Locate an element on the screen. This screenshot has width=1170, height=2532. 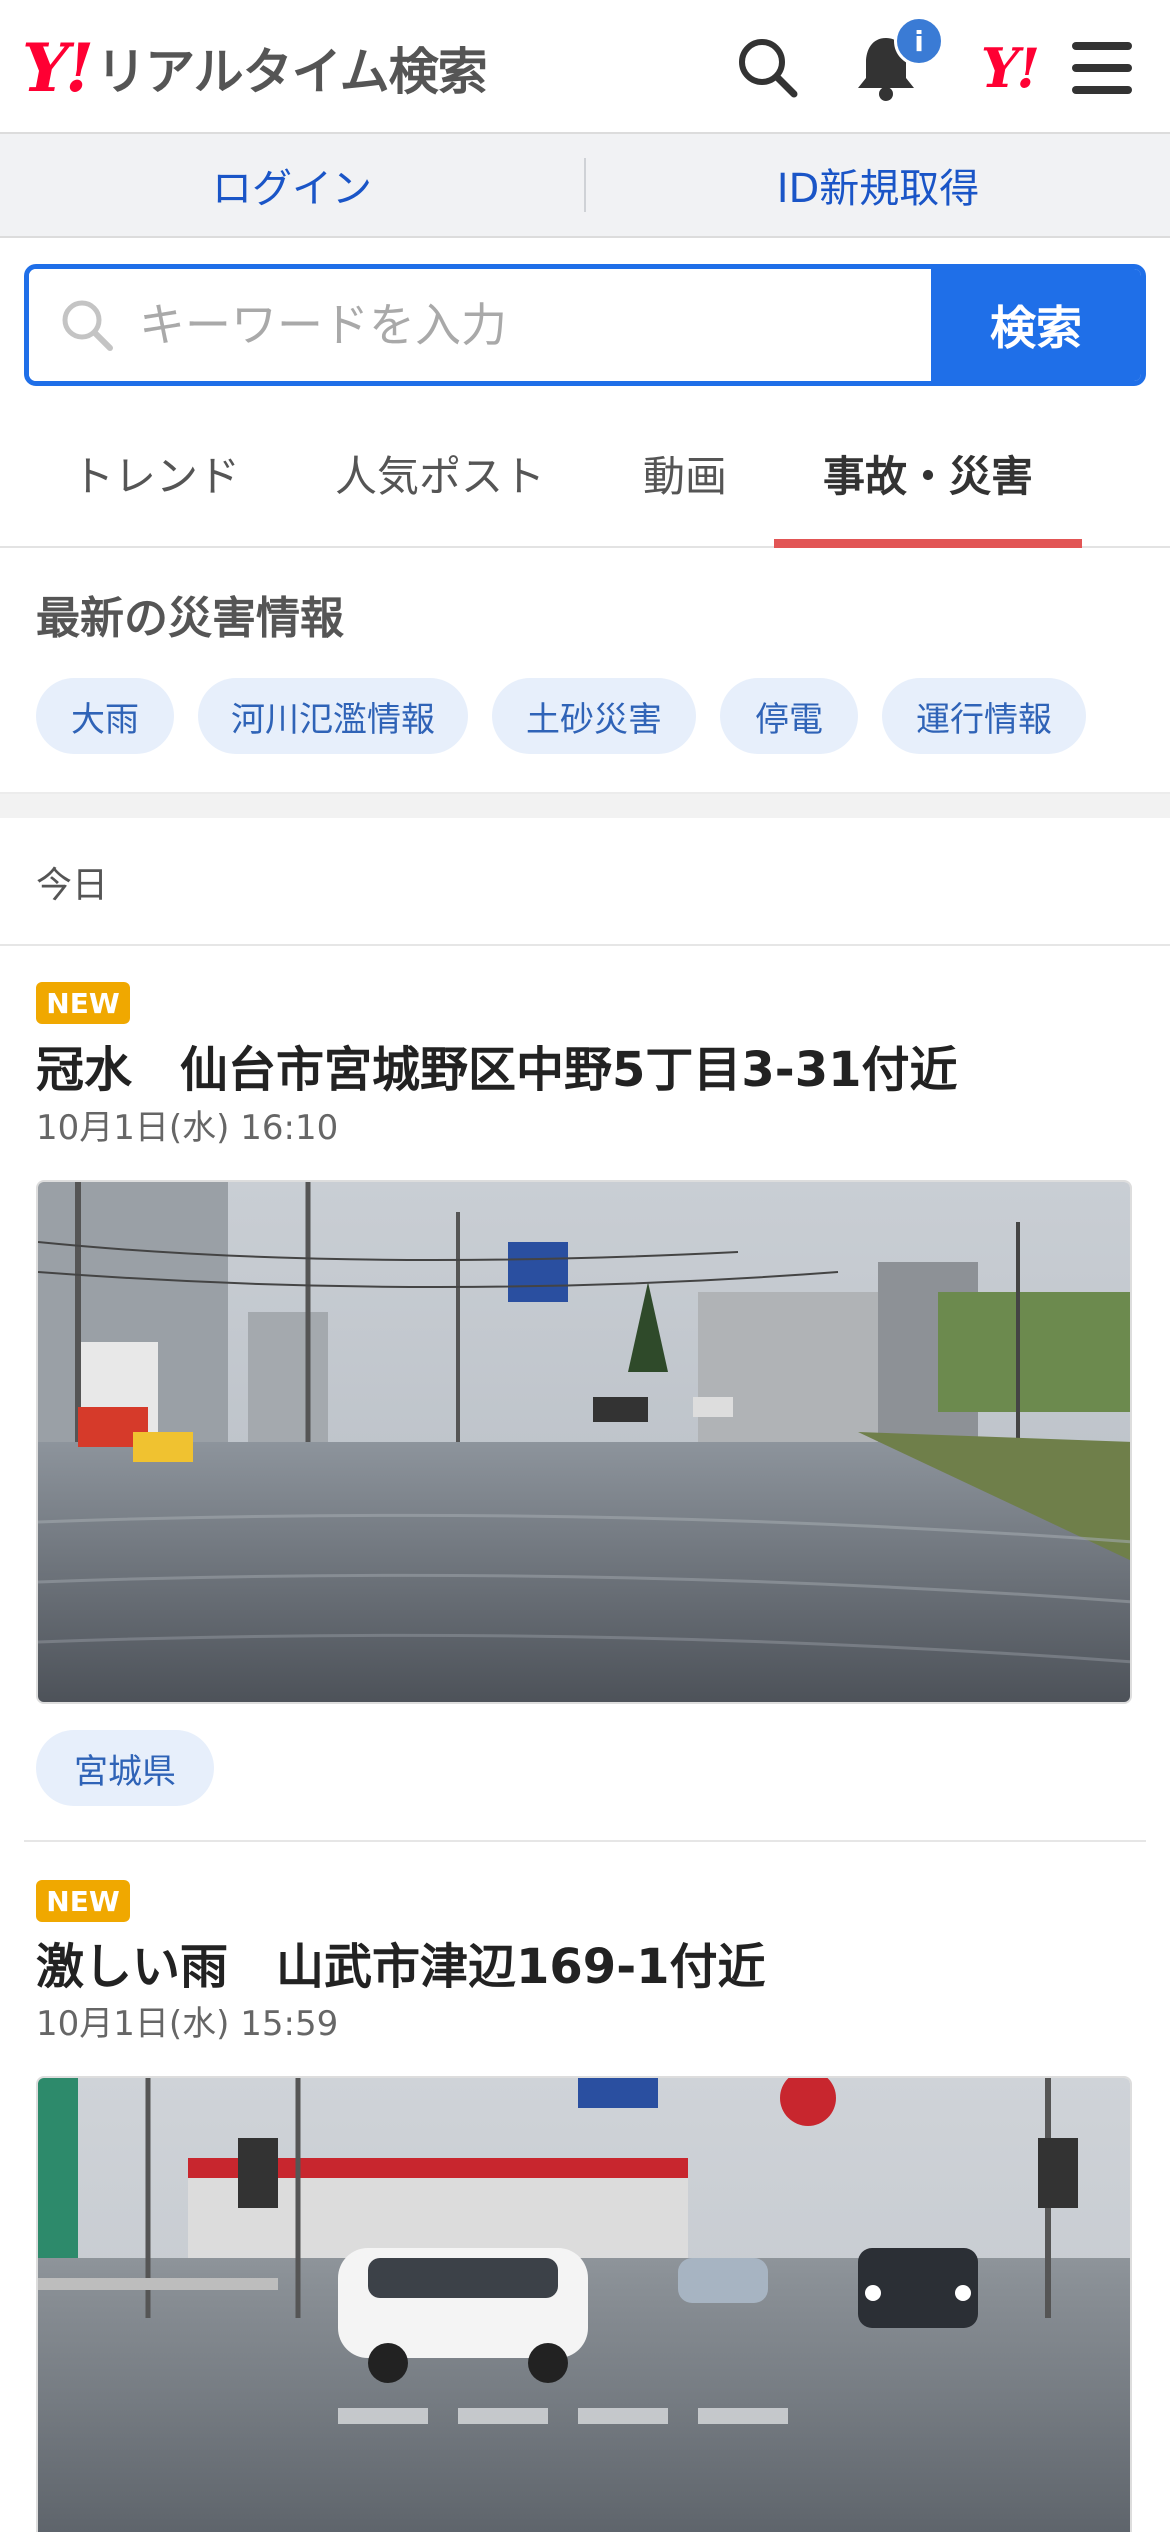
search-button: 検索 is located at coordinates (1036, 325).